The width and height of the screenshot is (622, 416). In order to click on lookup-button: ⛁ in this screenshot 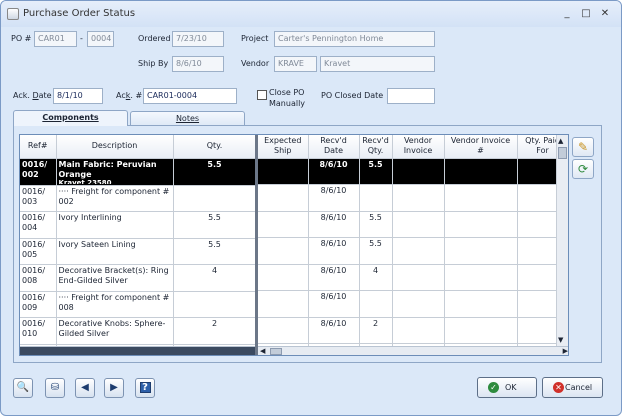, I will do `click(55, 388)`.